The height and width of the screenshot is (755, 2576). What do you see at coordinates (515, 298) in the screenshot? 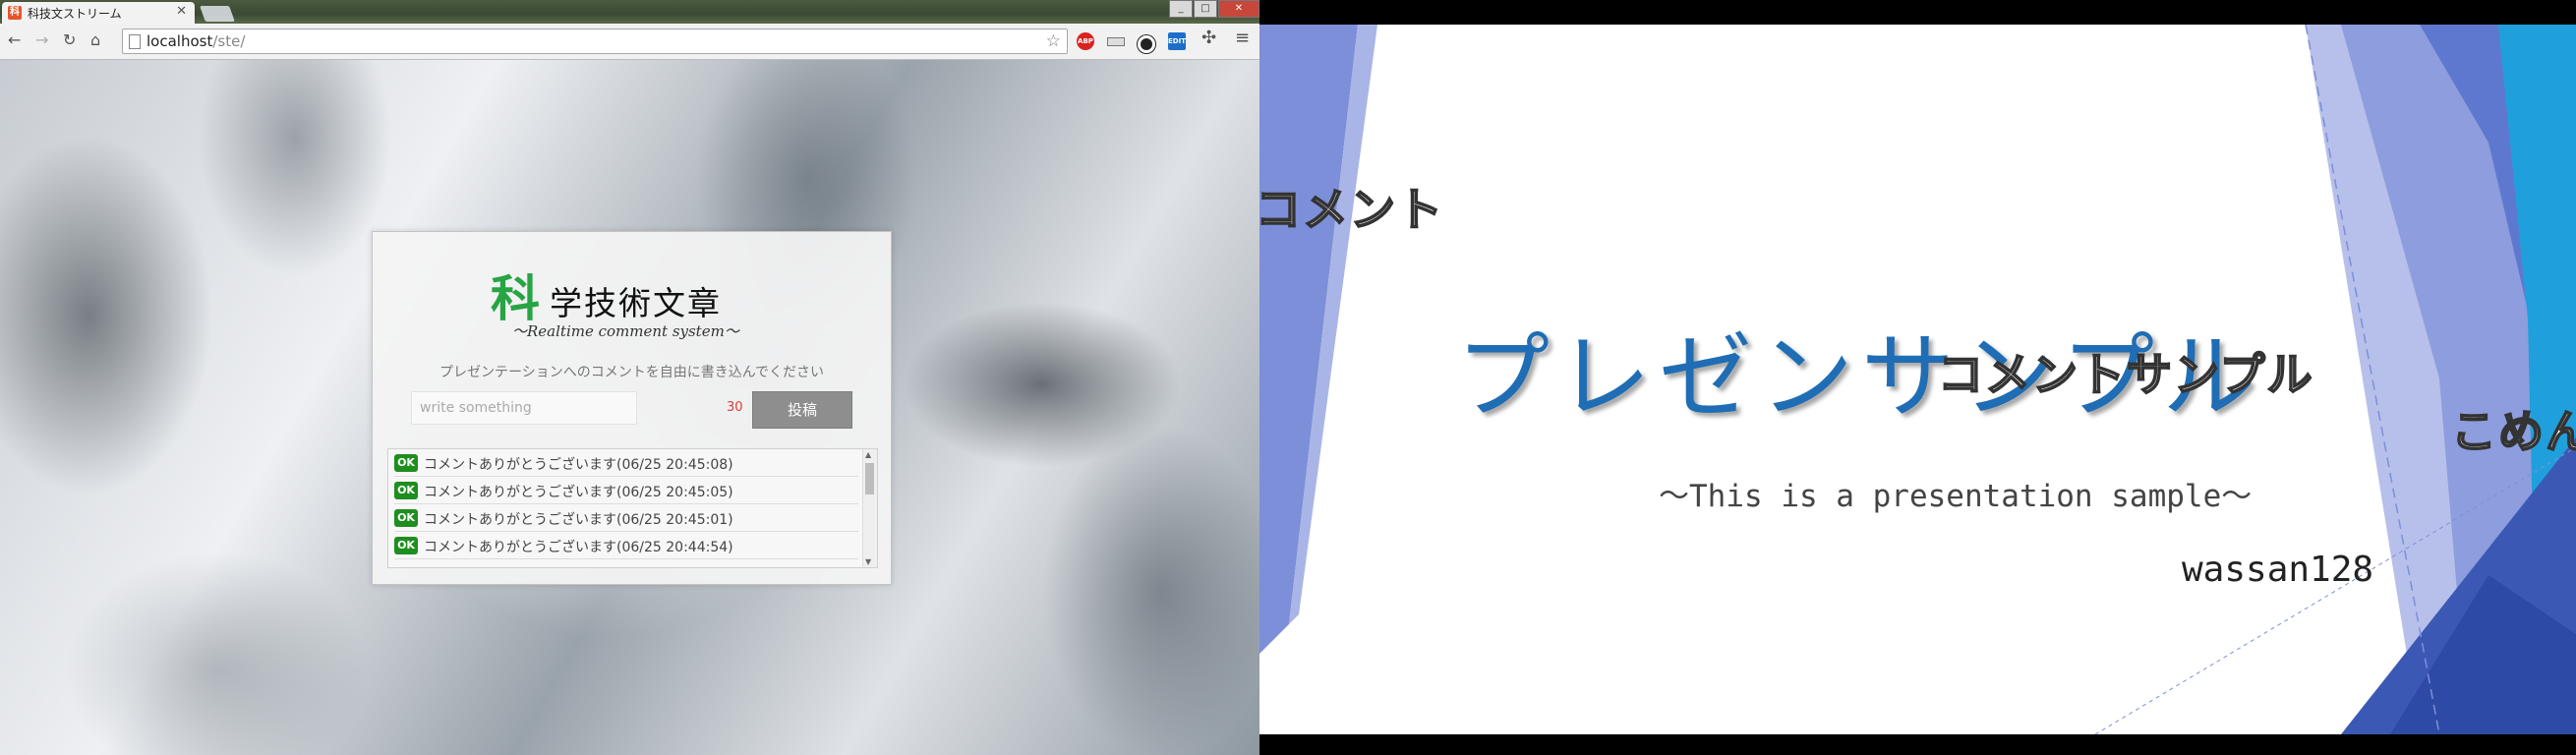
I see `logo-first-char: 科` at bounding box center [515, 298].